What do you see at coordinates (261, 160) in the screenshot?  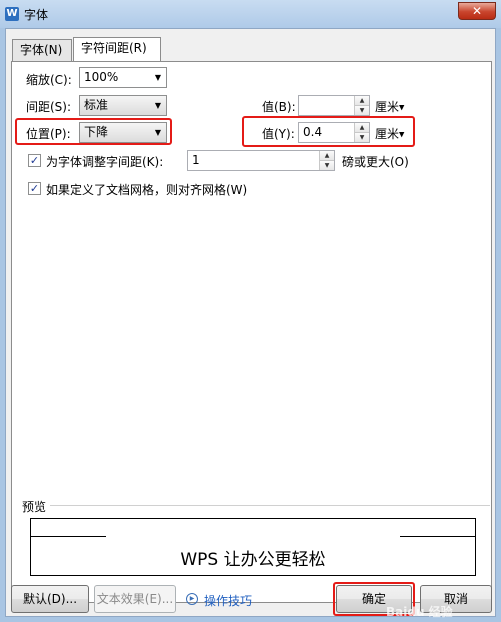 I see `kerning-stepper: 1 ▲ ▼` at bounding box center [261, 160].